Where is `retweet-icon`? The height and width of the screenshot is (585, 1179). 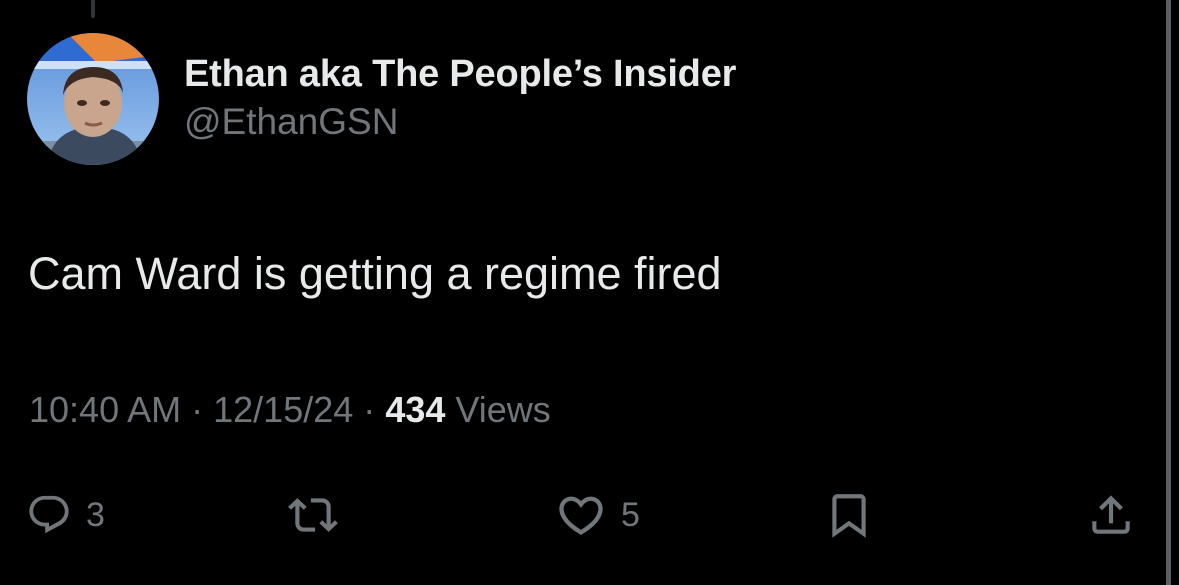
retweet-icon is located at coordinates (313, 515).